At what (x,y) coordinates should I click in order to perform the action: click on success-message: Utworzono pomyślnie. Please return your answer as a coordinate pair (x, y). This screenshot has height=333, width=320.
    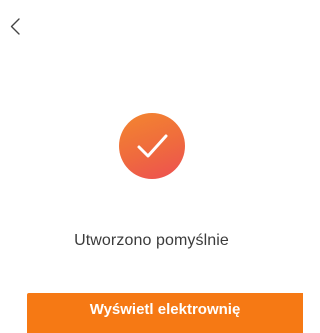
    Looking at the image, I should click on (151, 240).